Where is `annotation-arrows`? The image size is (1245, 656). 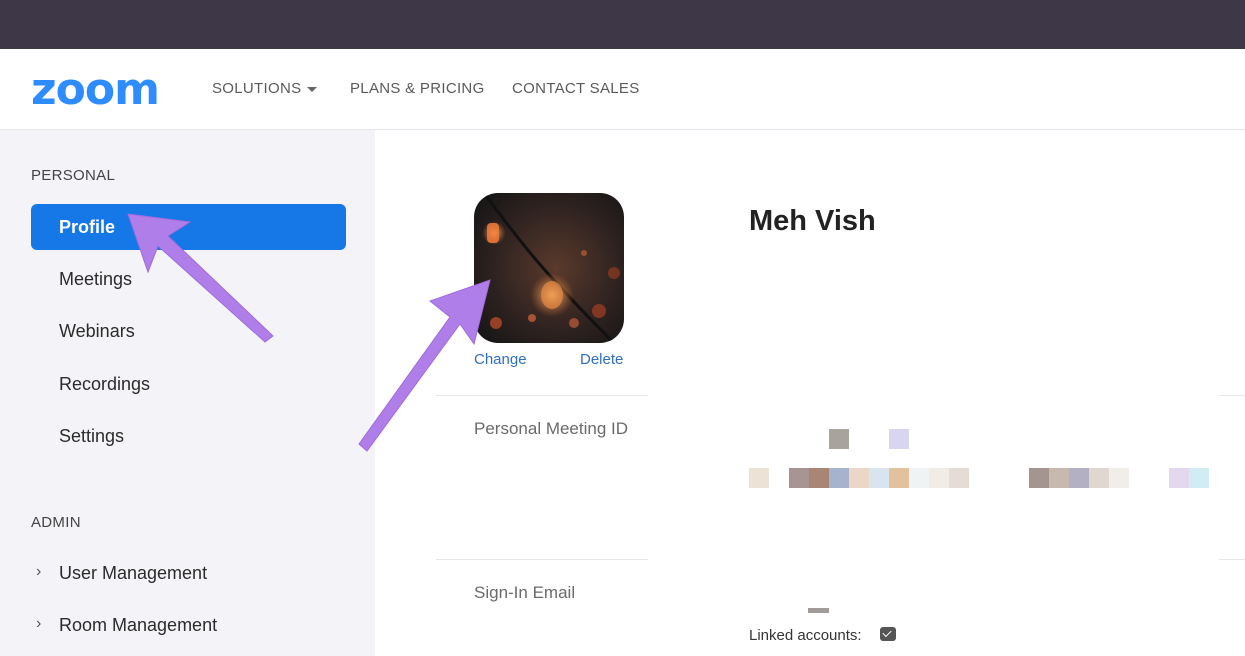
annotation-arrows is located at coordinates (309, 332).